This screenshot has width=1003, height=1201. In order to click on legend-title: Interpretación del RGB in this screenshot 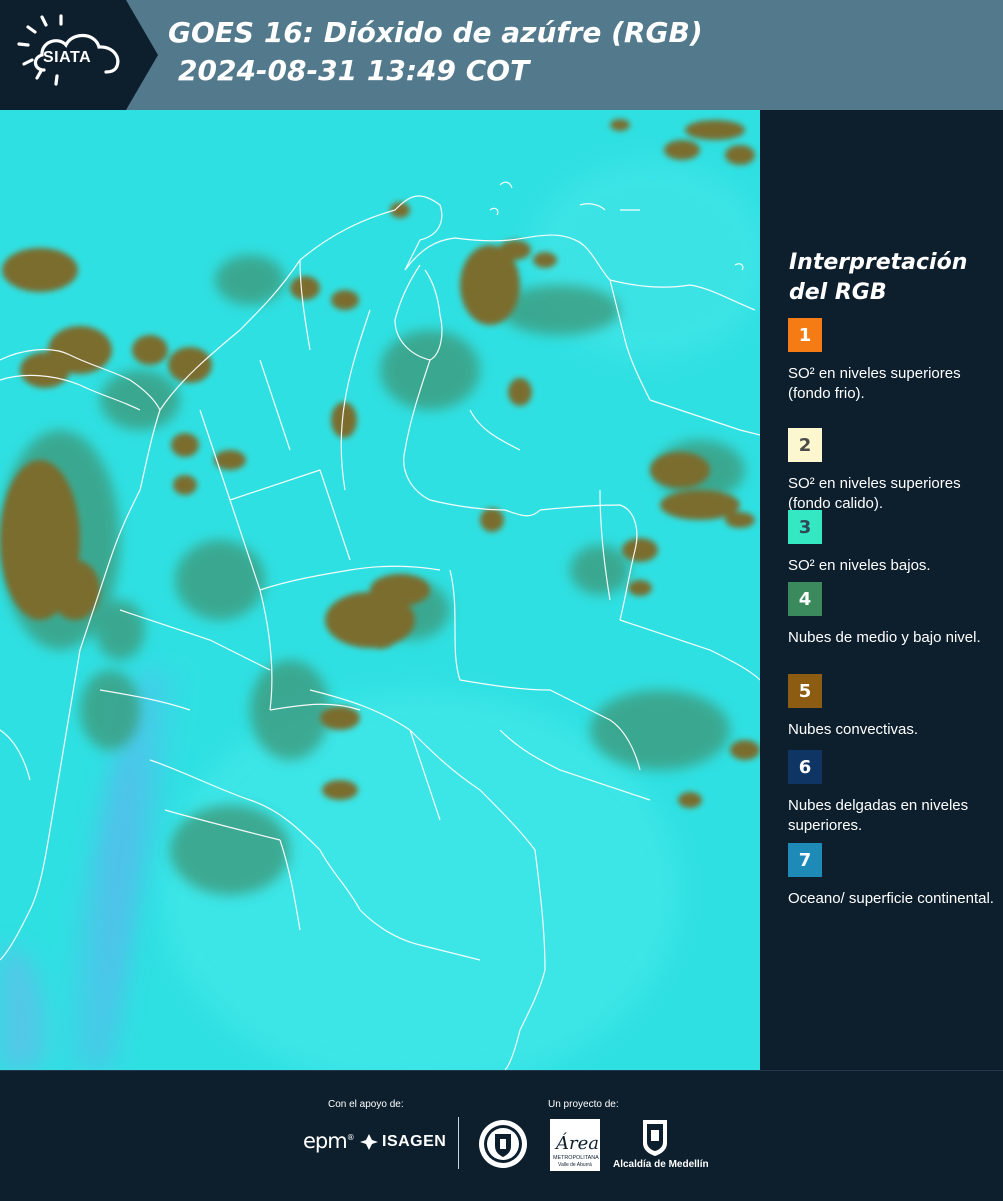, I will do `click(894, 278)`.